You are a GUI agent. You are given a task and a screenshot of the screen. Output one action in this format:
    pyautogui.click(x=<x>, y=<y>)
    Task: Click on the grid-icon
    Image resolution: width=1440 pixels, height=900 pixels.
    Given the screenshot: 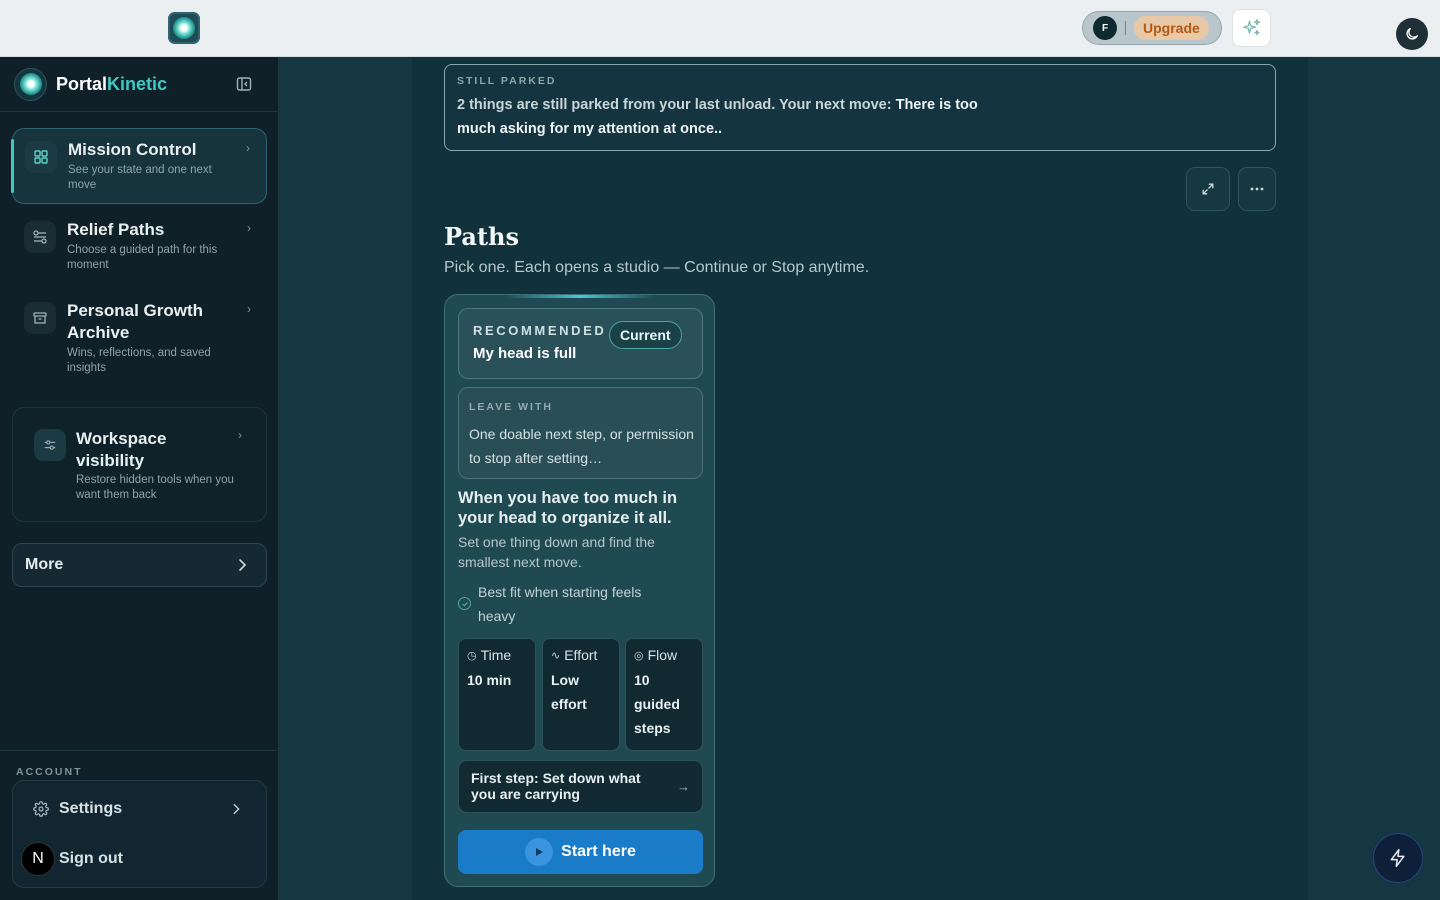 What is the action you would take?
    pyautogui.click(x=41, y=157)
    